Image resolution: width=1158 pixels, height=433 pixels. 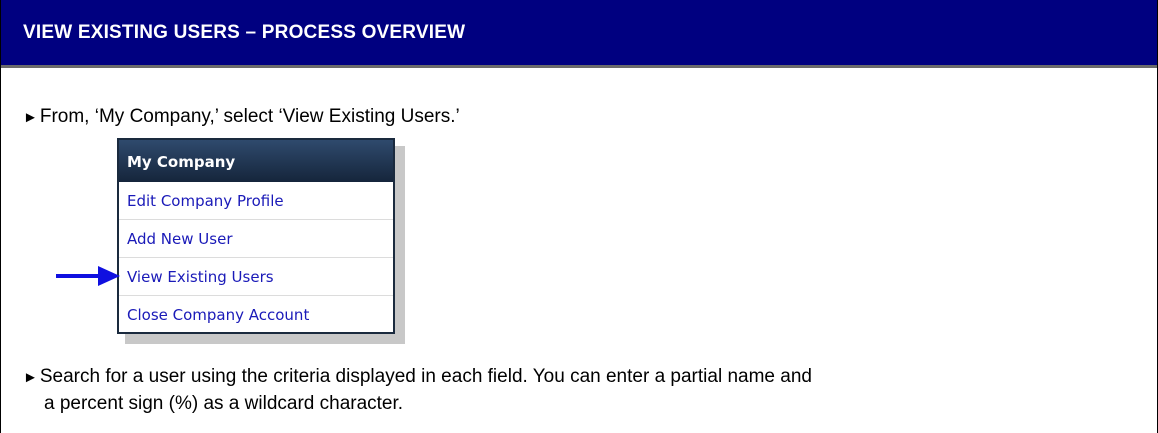 I want to click on menu-item-close-company-account: Close Company Account, so click(x=256, y=315).